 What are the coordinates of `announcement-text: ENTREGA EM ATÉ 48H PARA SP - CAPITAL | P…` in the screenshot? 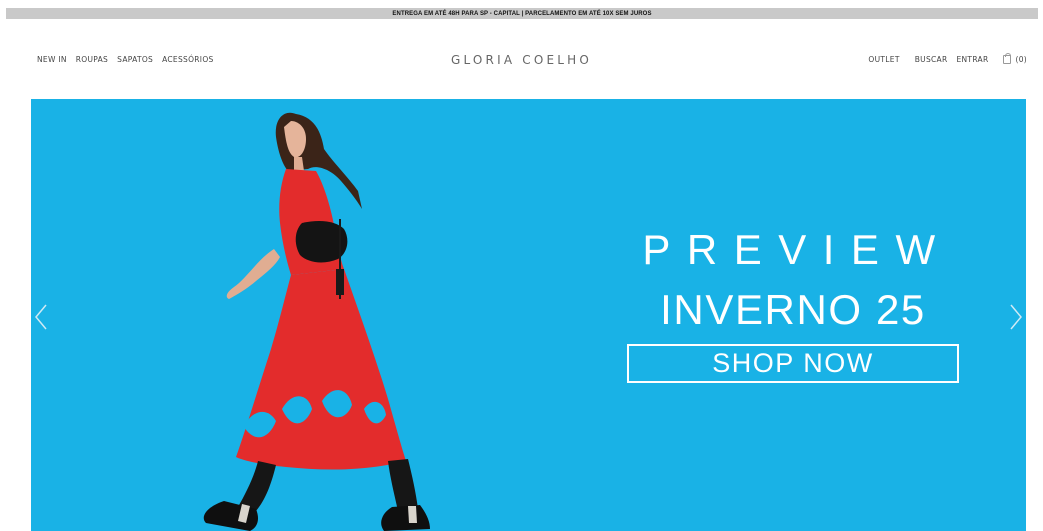 It's located at (522, 13).